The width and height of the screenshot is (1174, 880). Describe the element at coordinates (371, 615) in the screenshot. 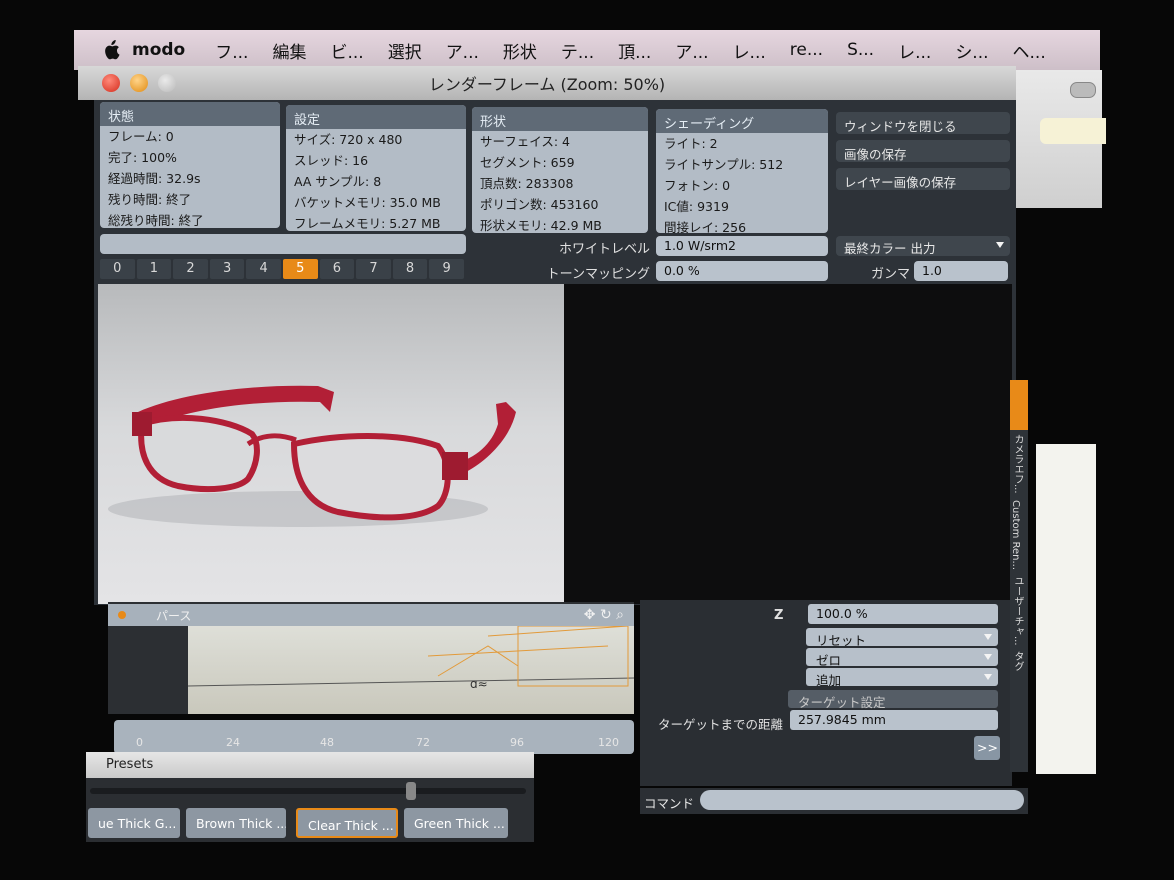

I see `viewport-toolbar: パース ✥ ↻ ⌕` at that location.